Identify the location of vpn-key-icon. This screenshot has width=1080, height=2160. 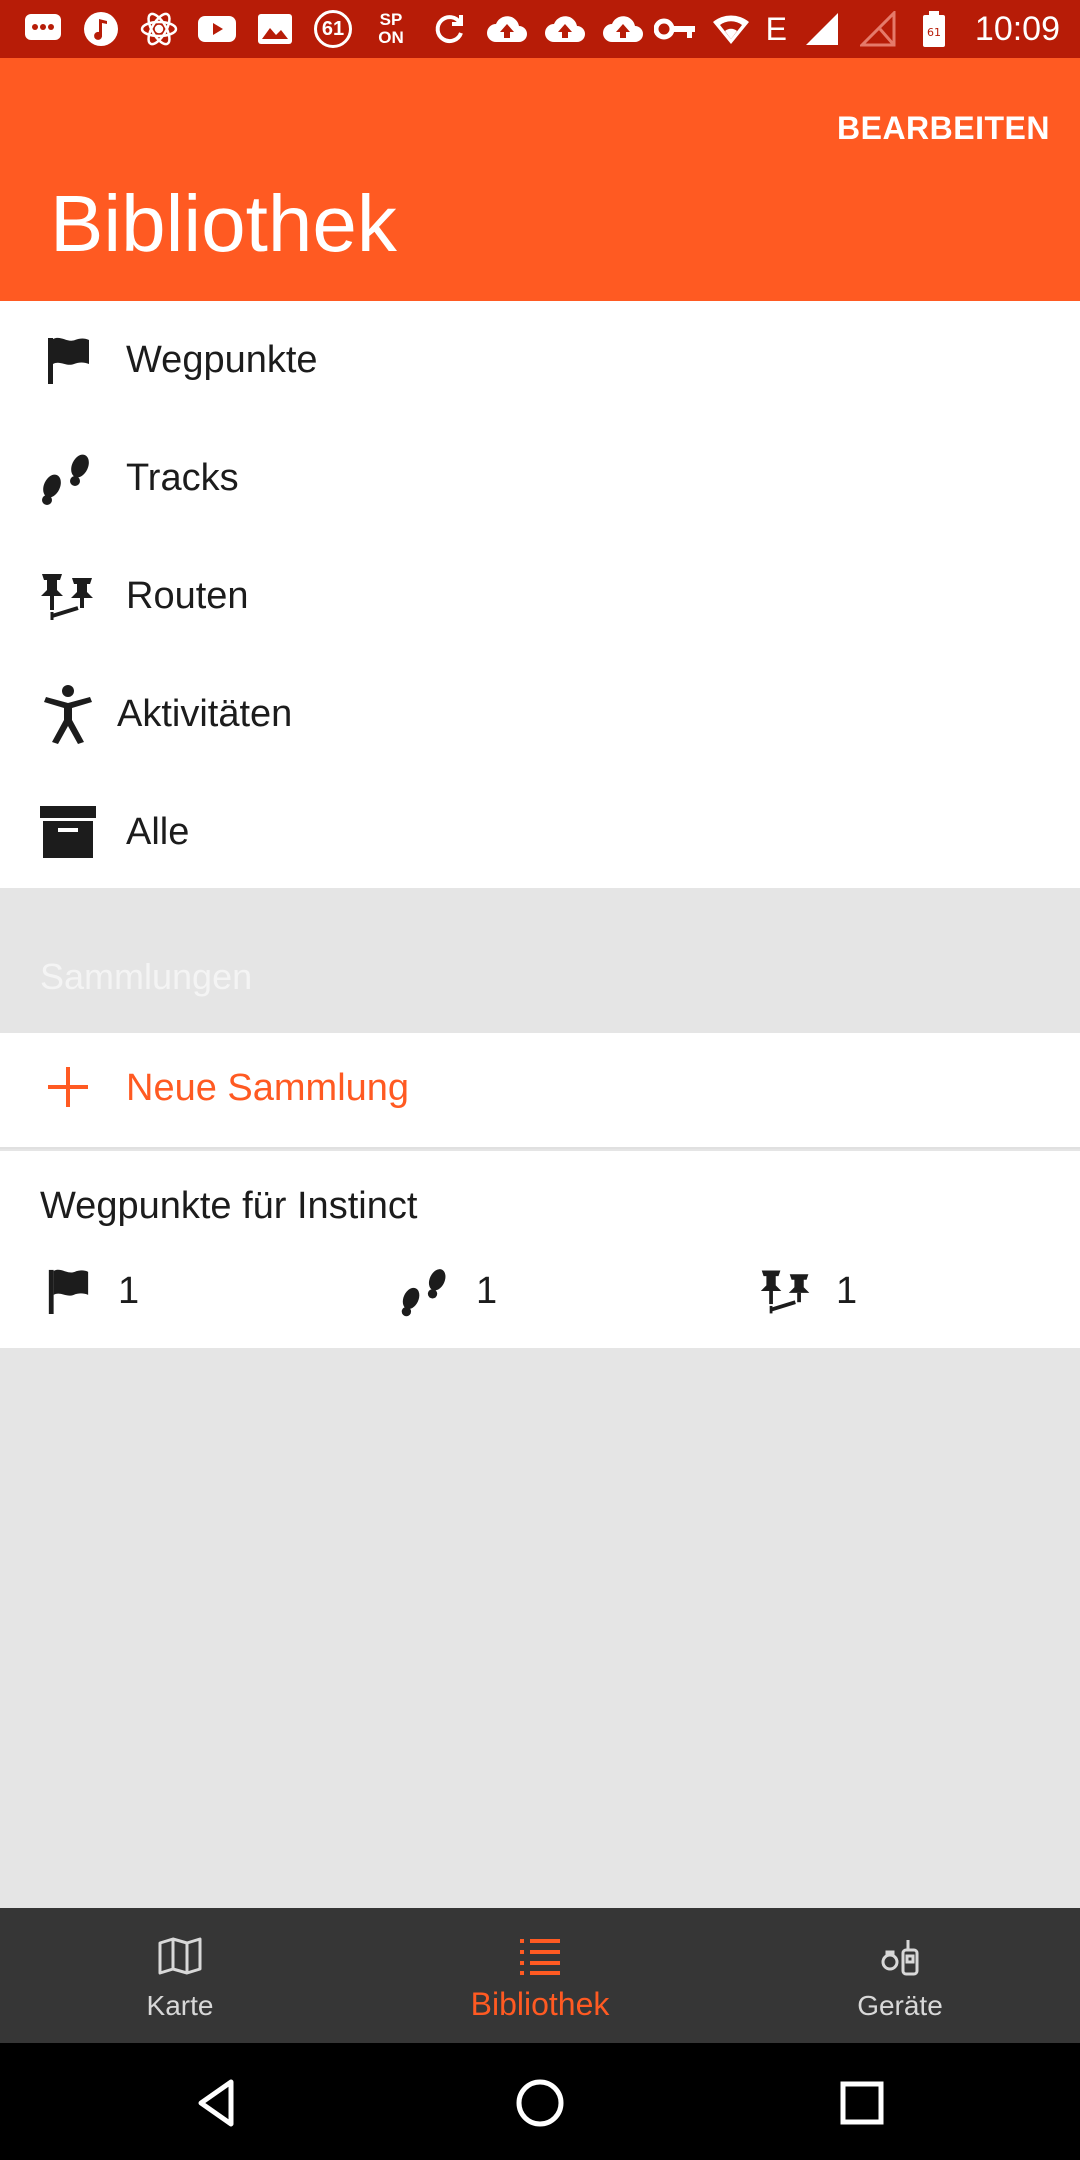
(674, 29).